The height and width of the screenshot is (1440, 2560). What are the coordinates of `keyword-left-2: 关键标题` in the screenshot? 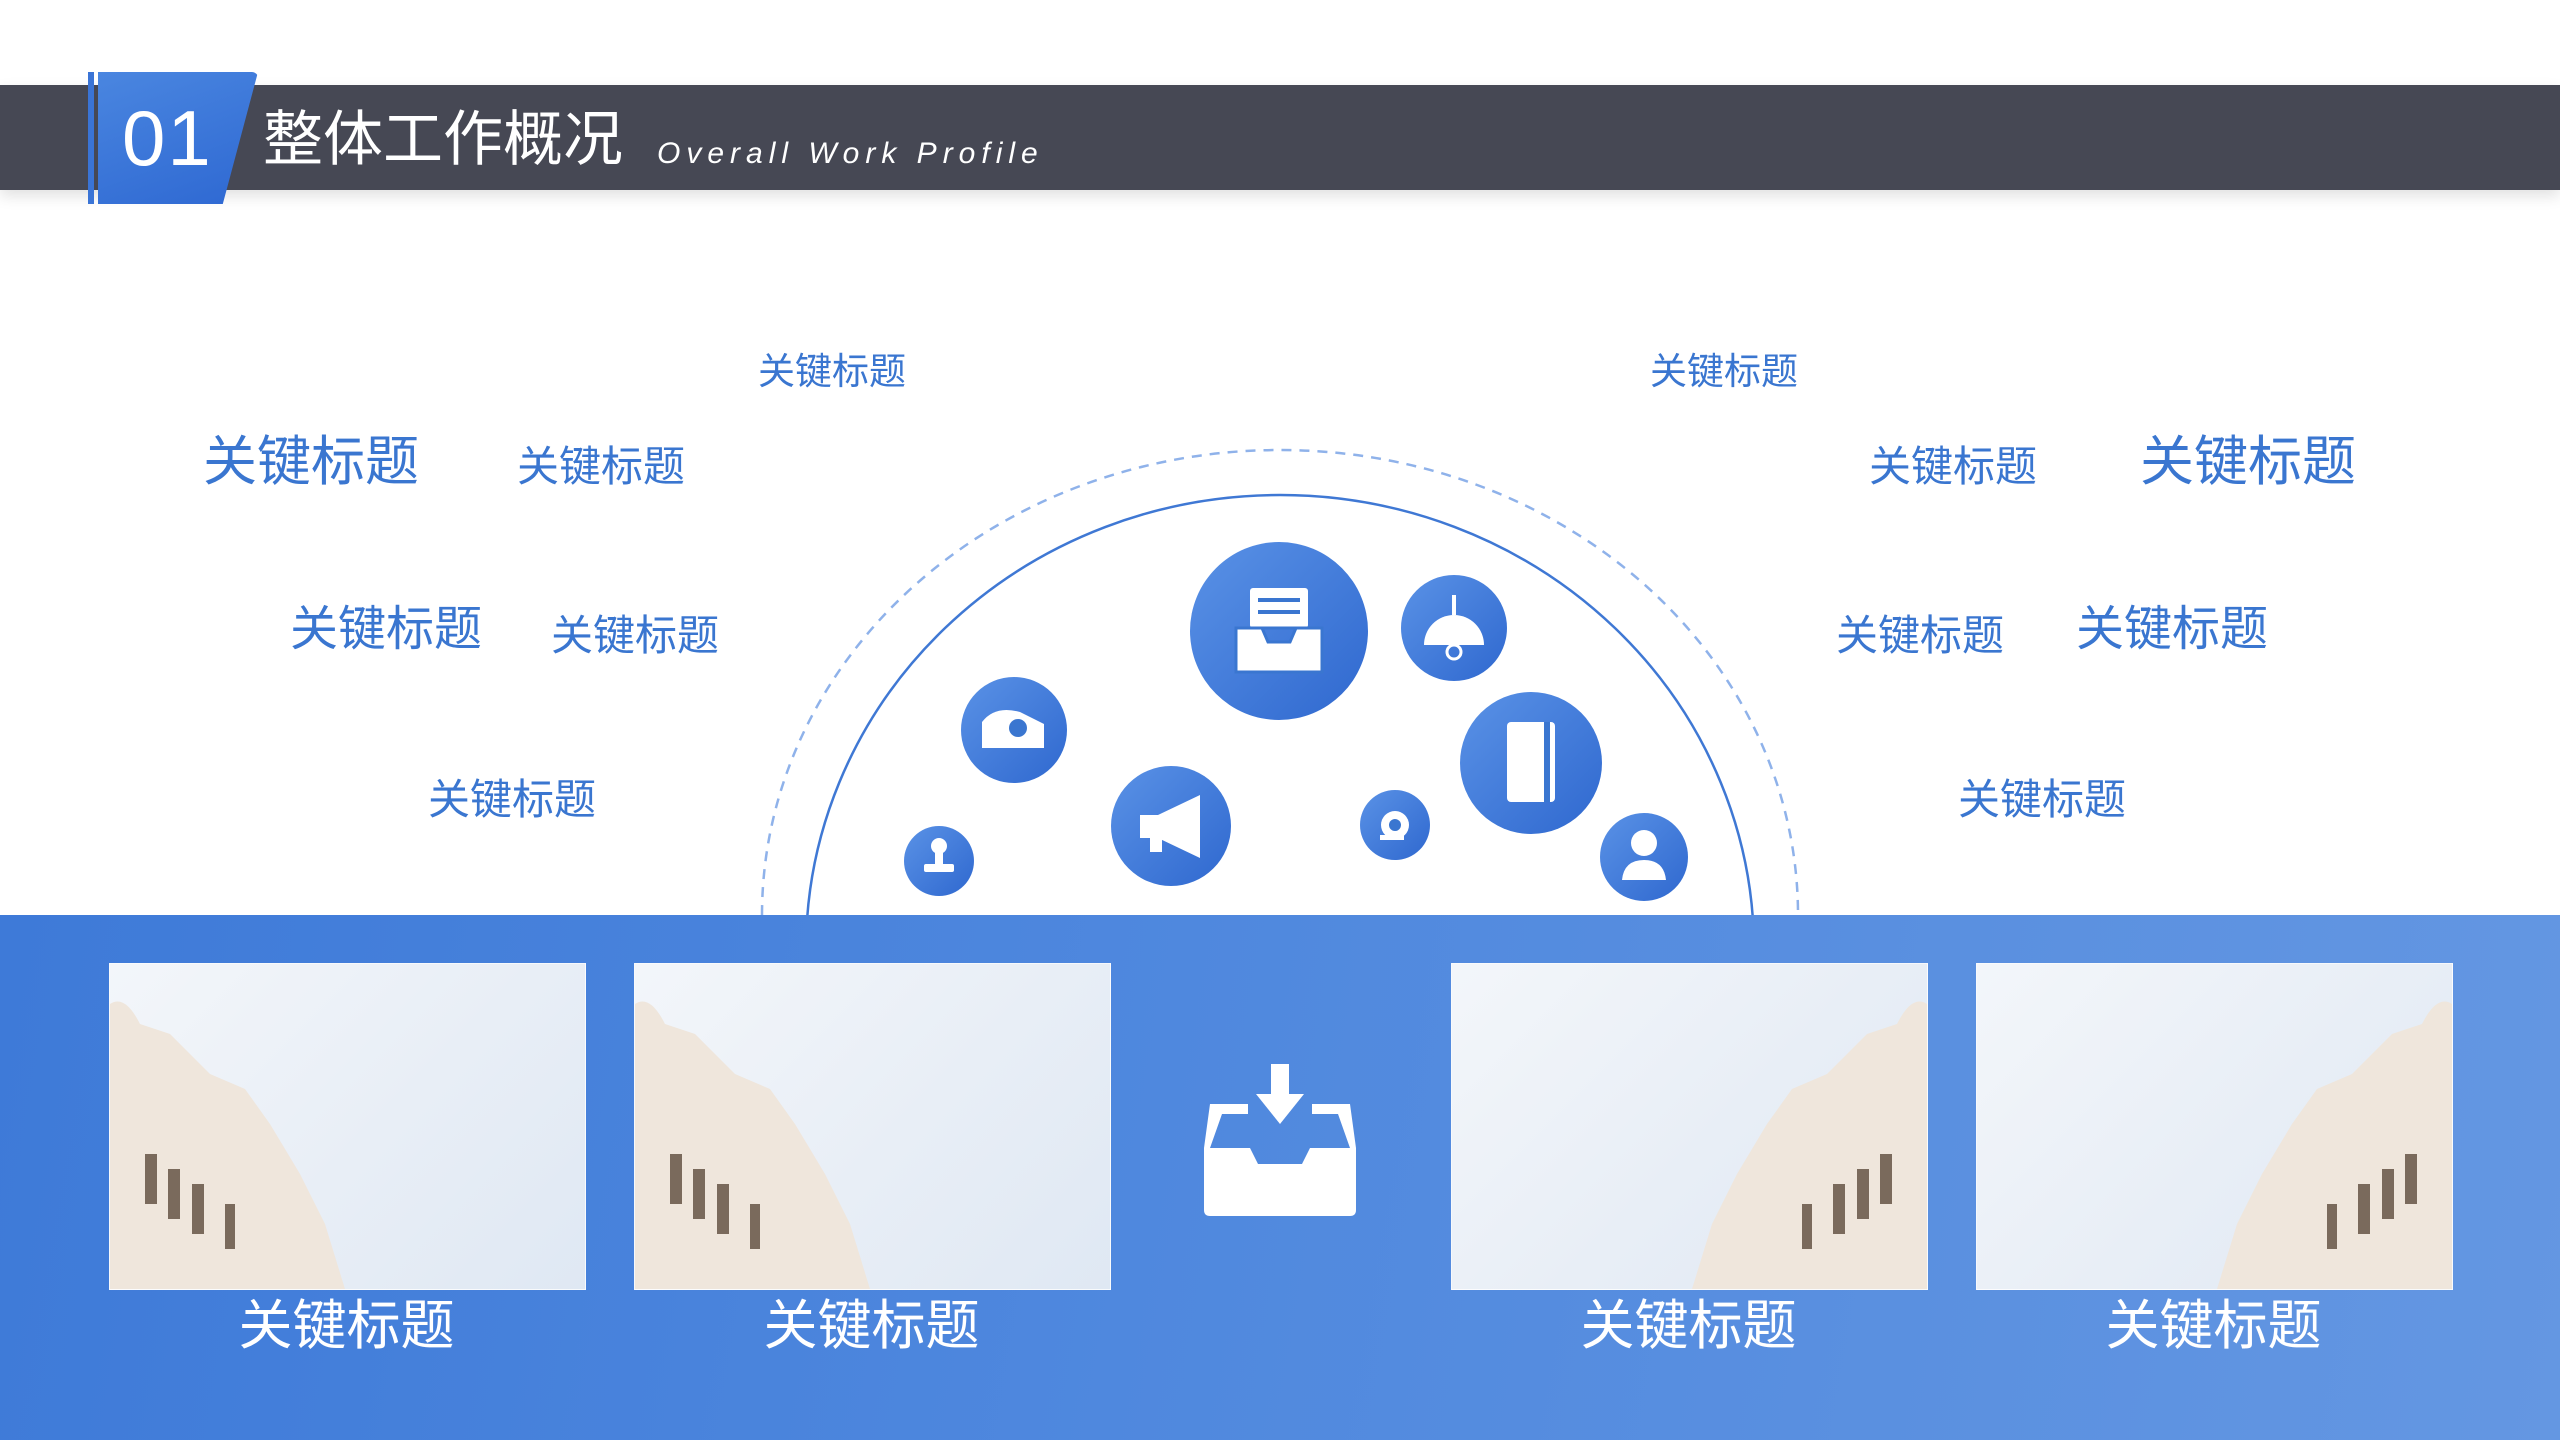 It's located at (311, 461).